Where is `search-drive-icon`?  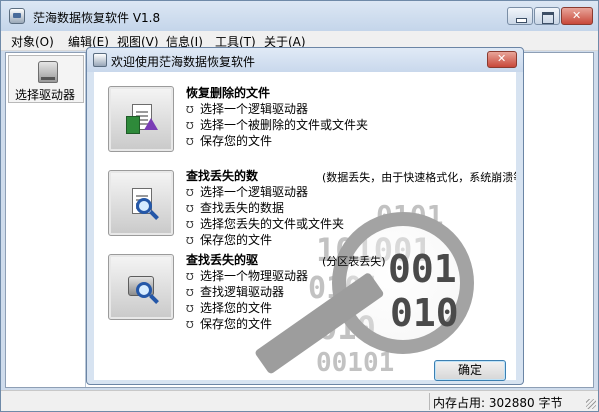 search-drive-icon is located at coordinates (142, 288).